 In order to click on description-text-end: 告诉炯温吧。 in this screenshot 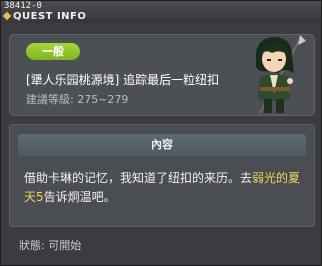, I will do `click(79, 197)`.